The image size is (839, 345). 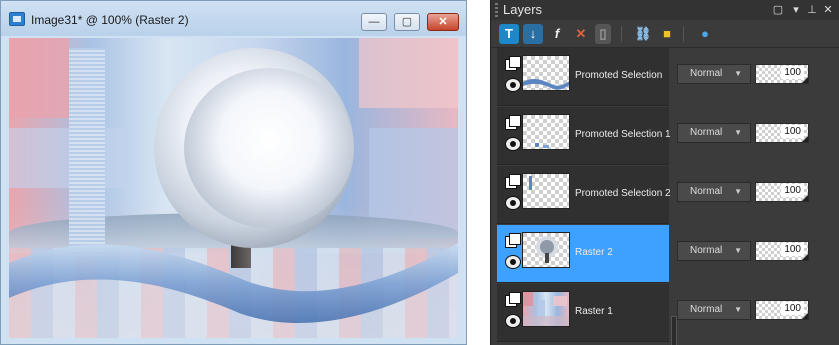 What do you see at coordinates (374, 22) in the screenshot?
I see `minimize-button: —` at bounding box center [374, 22].